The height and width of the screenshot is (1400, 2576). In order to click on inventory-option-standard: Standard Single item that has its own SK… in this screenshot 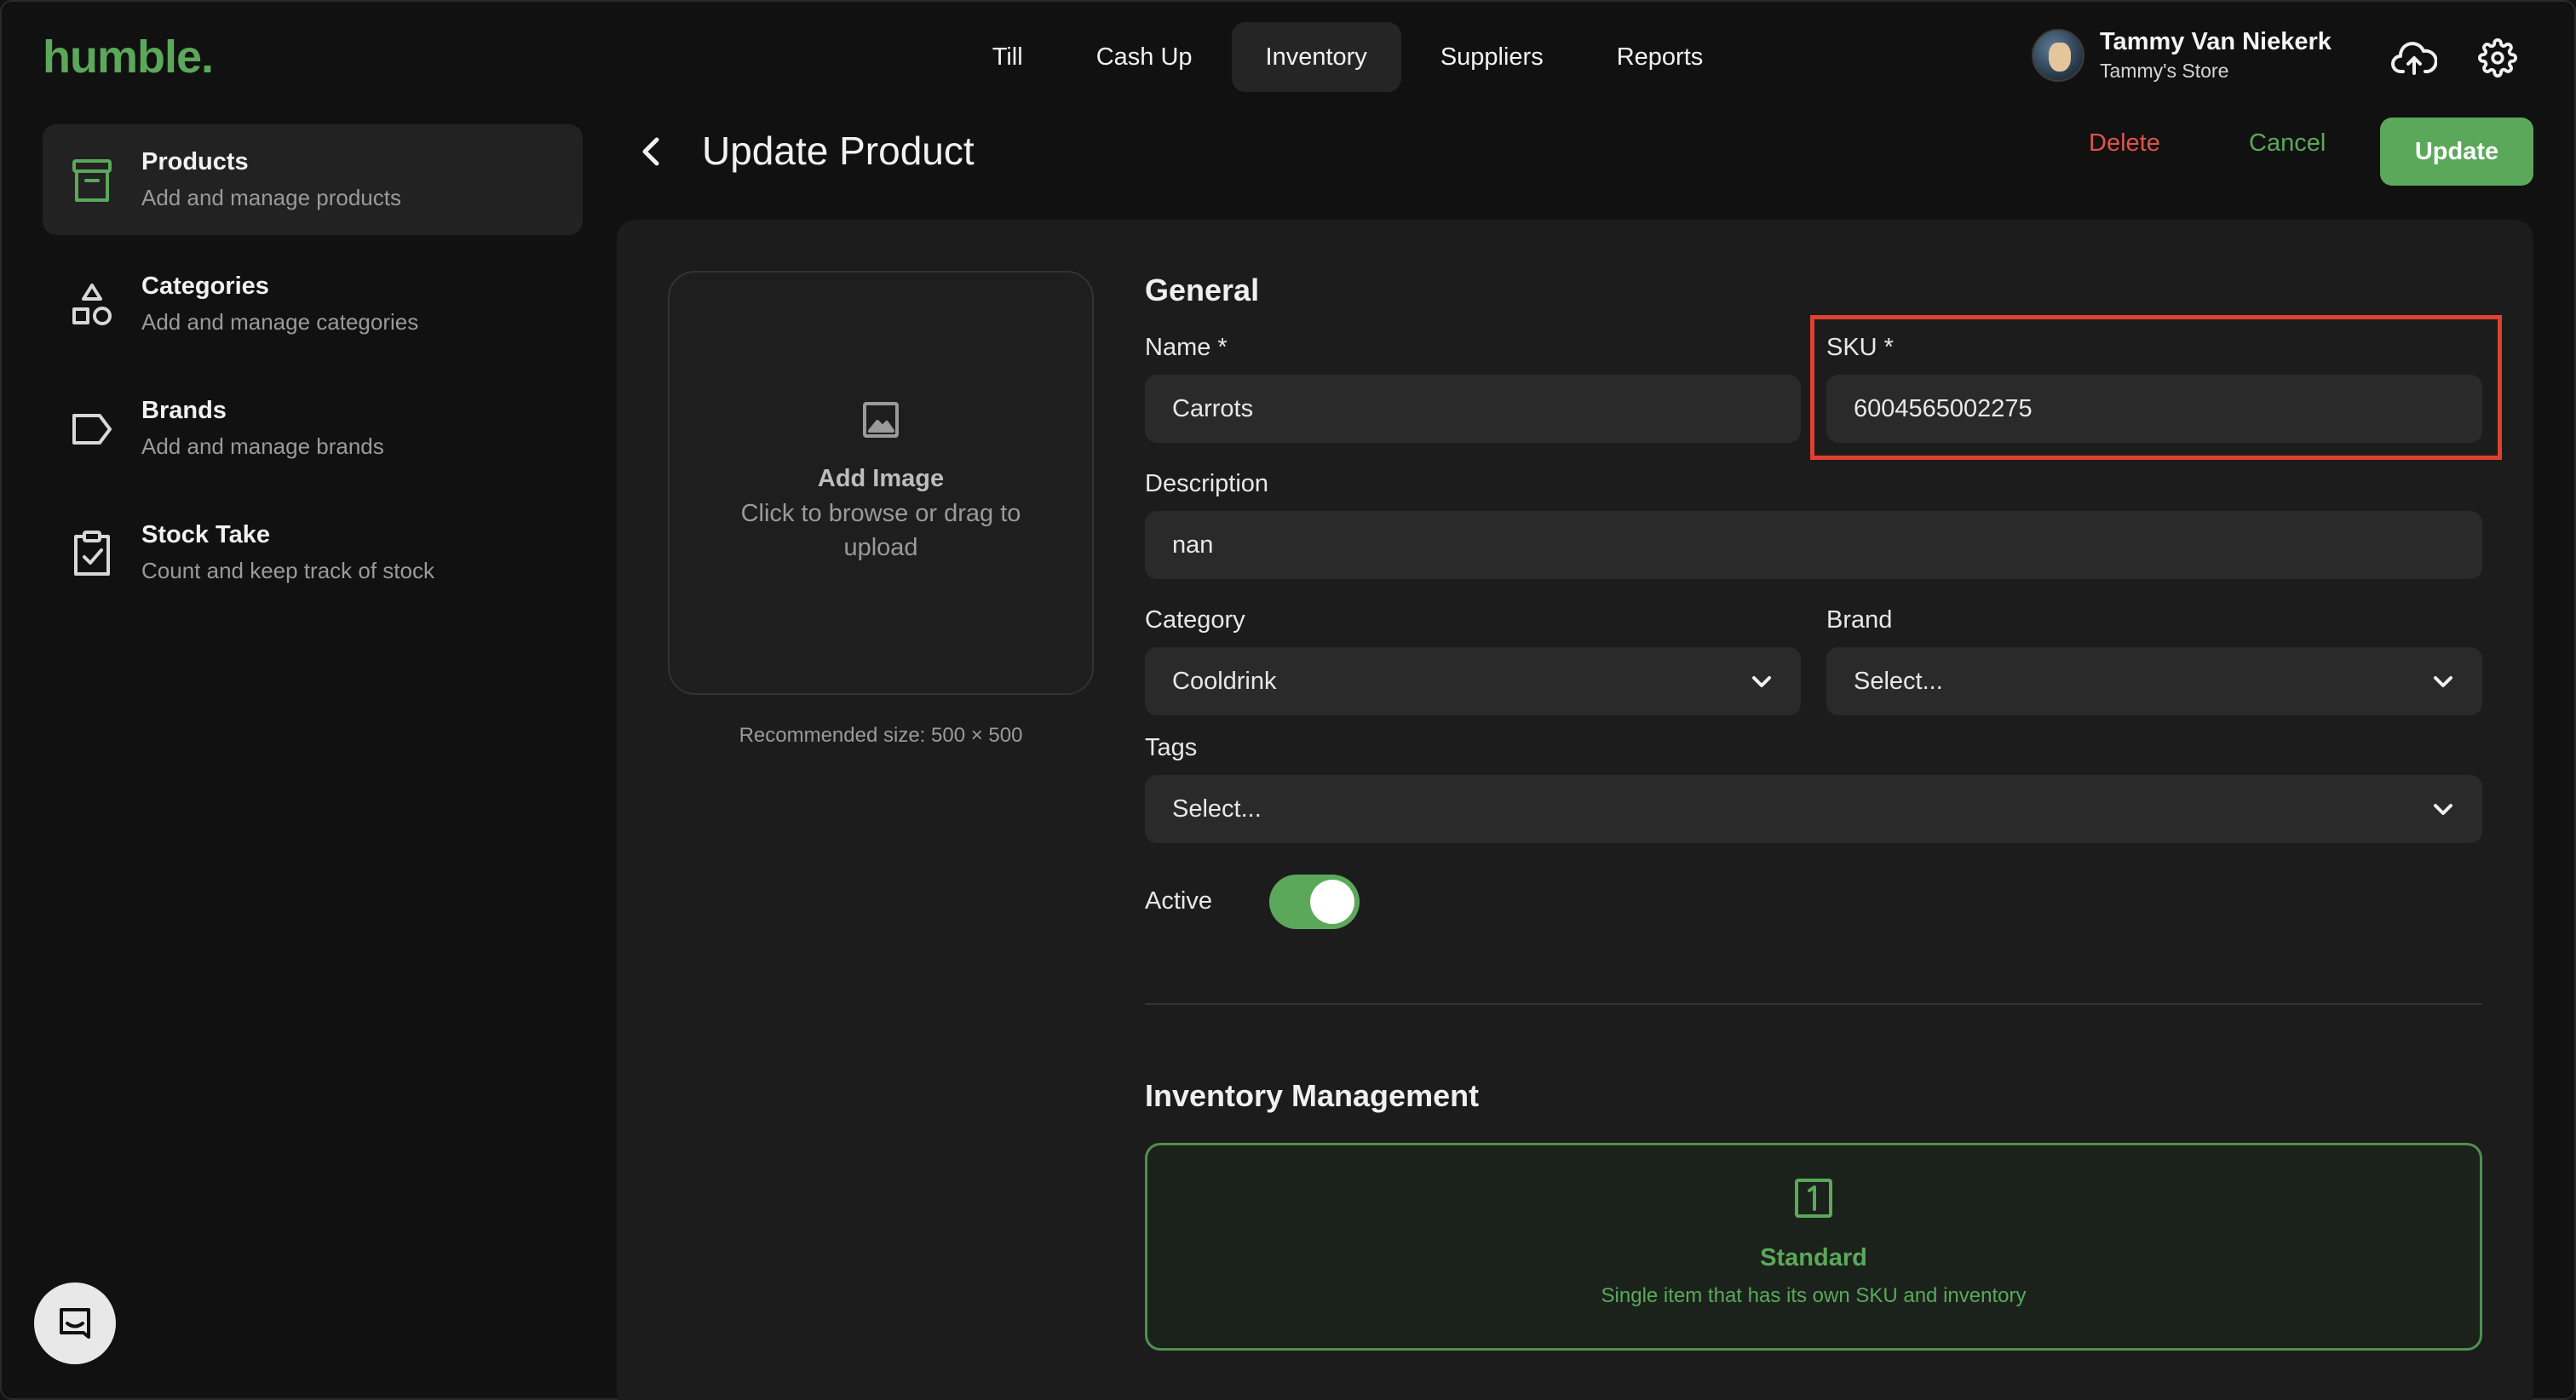, I will do `click(1814, 1247)`.